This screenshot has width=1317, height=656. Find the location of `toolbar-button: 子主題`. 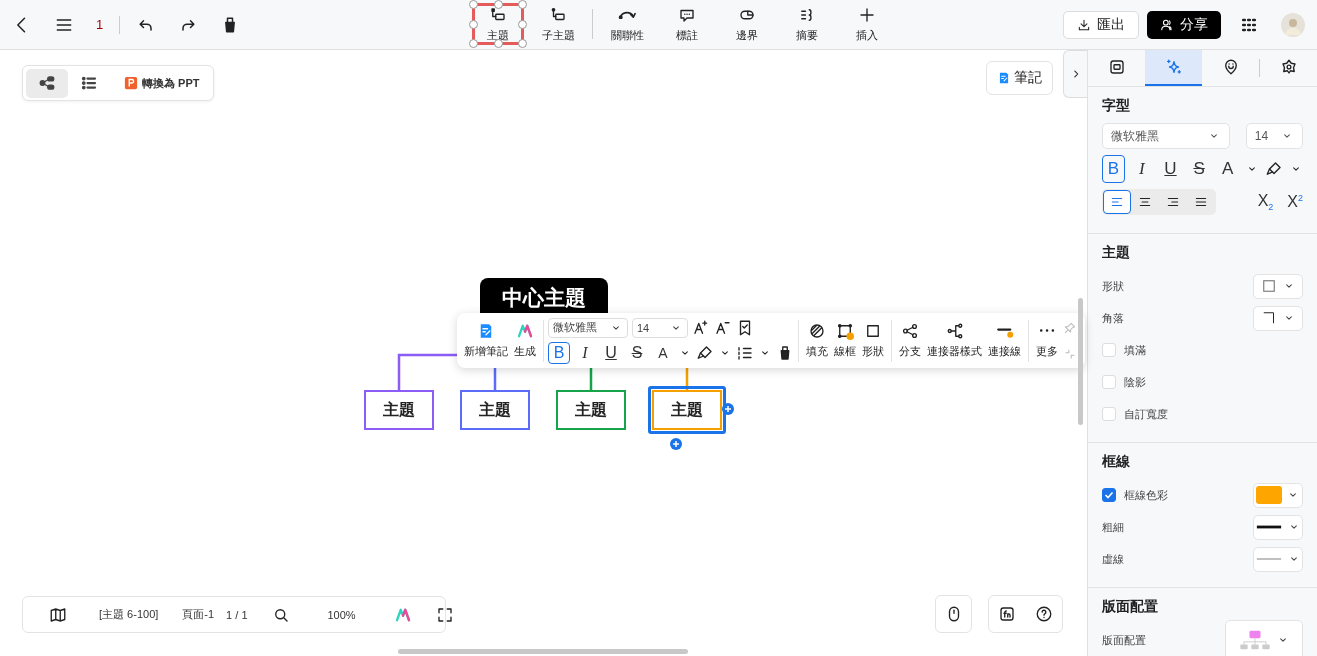

toolbar-button: 子主題 is located at coordinates (558, 24).